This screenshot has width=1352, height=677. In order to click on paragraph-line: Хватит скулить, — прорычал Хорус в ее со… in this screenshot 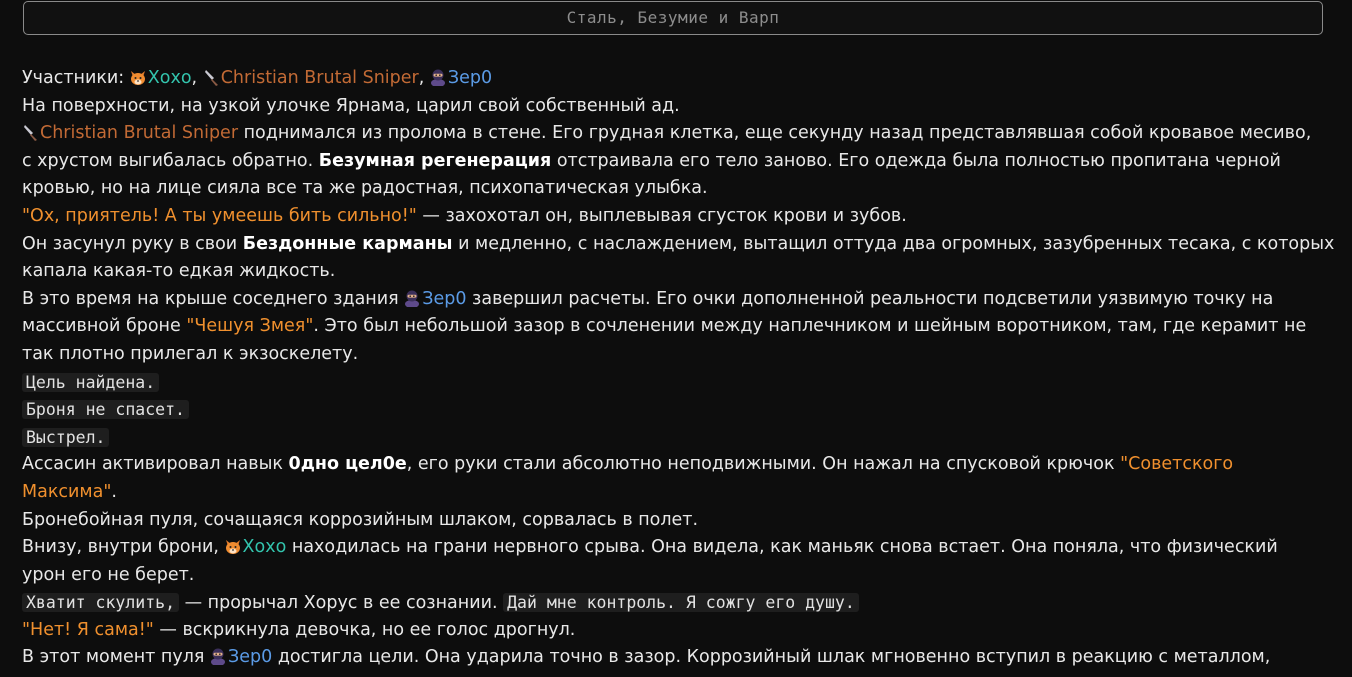, I will do `click(677, 603)`.